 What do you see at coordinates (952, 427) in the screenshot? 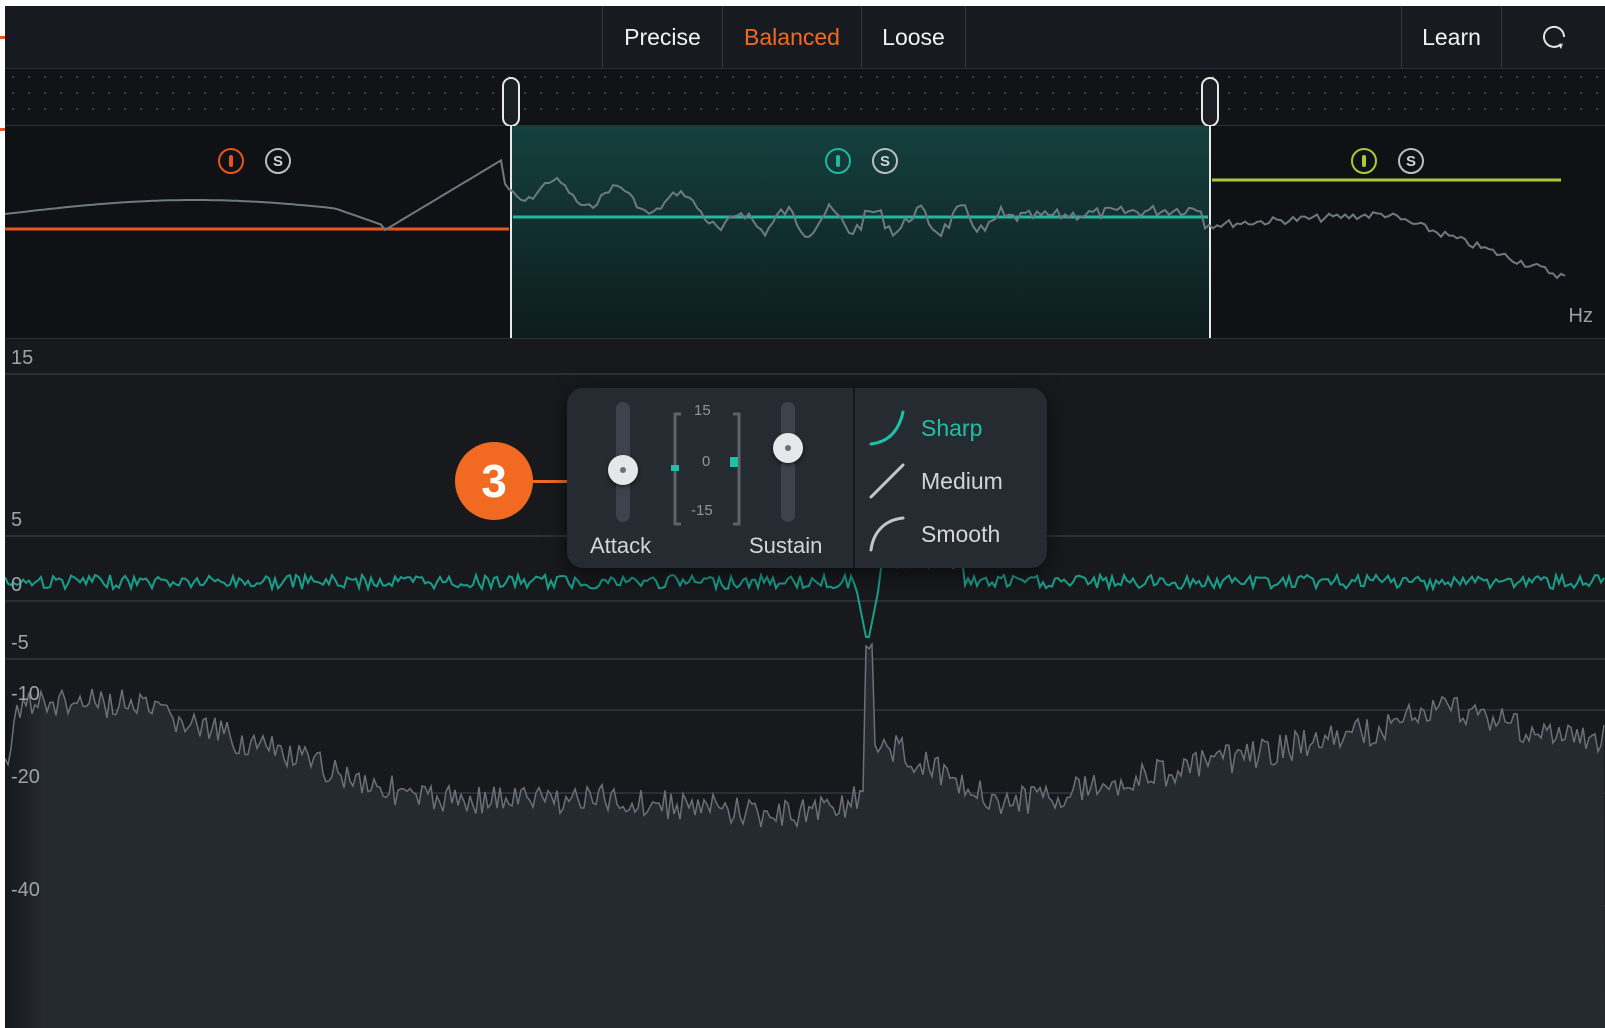
I see `curve-sharp-label: Sharp` at bounding box center [952, 427].